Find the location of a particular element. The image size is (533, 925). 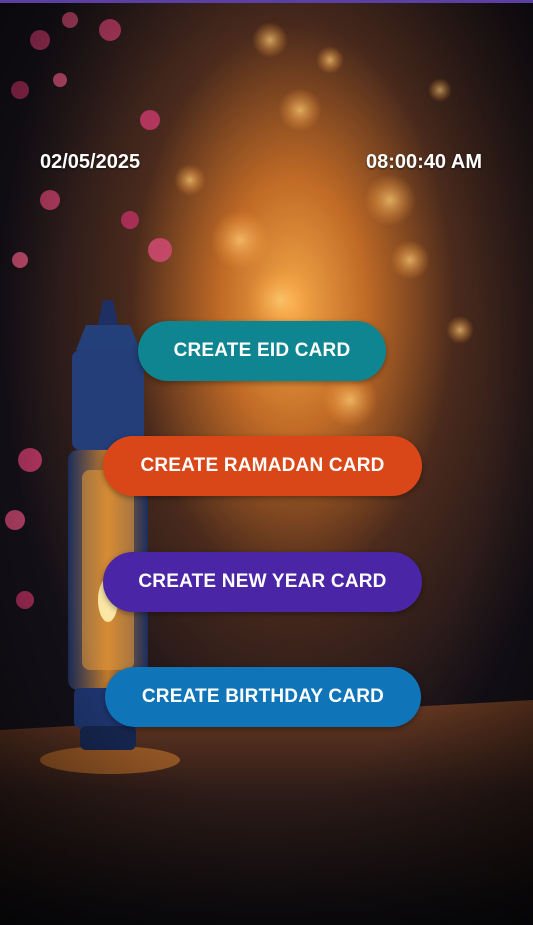

create-birthday-card-button: CREATE BIRTHDAY CARD is located at coordinates (263, 697).